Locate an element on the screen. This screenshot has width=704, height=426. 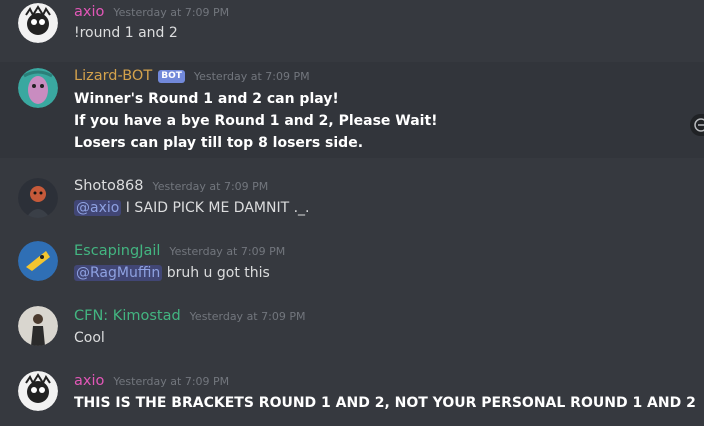
message-content: !round 1 and 2 is located at coordinates (126, 33).